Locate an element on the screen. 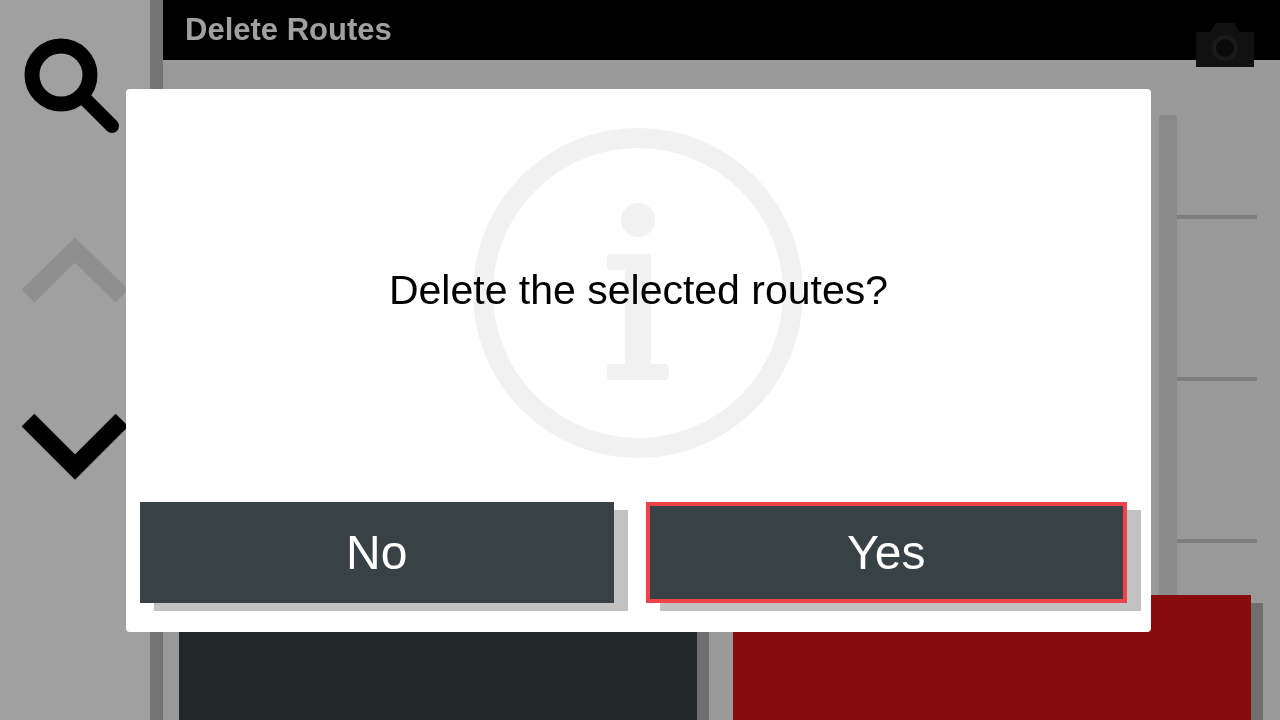 The image size is (1280, 720). screen-title: Delete Routes is located at coordinates (288, 30).